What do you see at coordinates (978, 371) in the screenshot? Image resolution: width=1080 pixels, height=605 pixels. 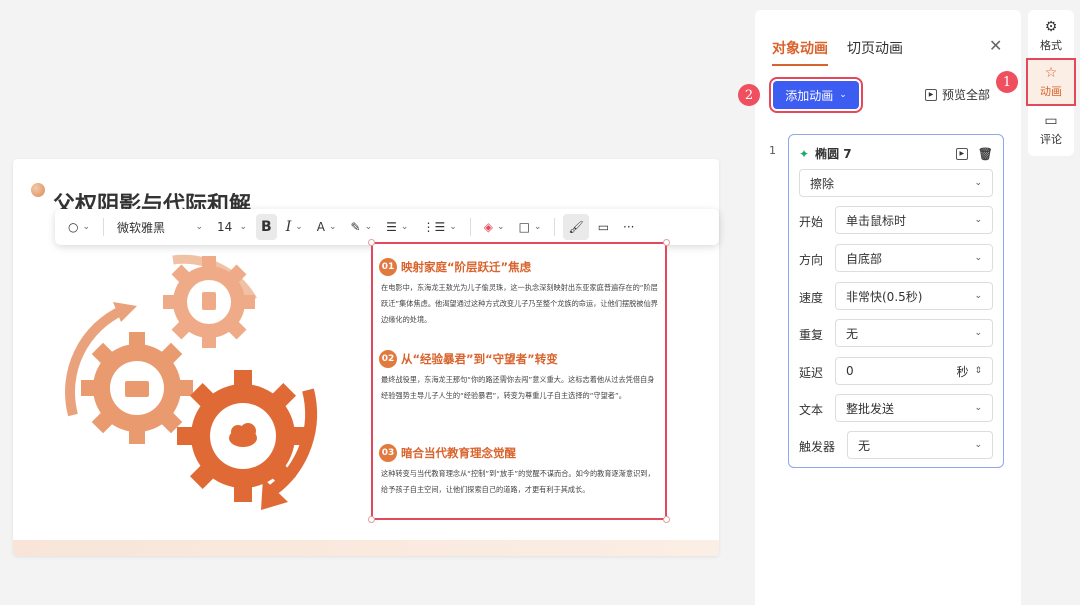 I see `stepper-arrows-icon: ⇕` at bounding box center [978, 371].